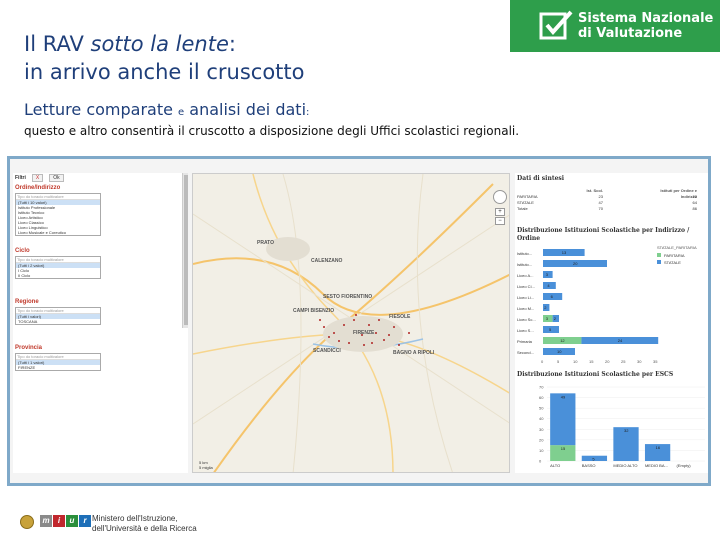  What do you see at coordinates (541, 418) in the screenshot?
I see `chart2-y-tick: 40` at bounding box center [541, 418].